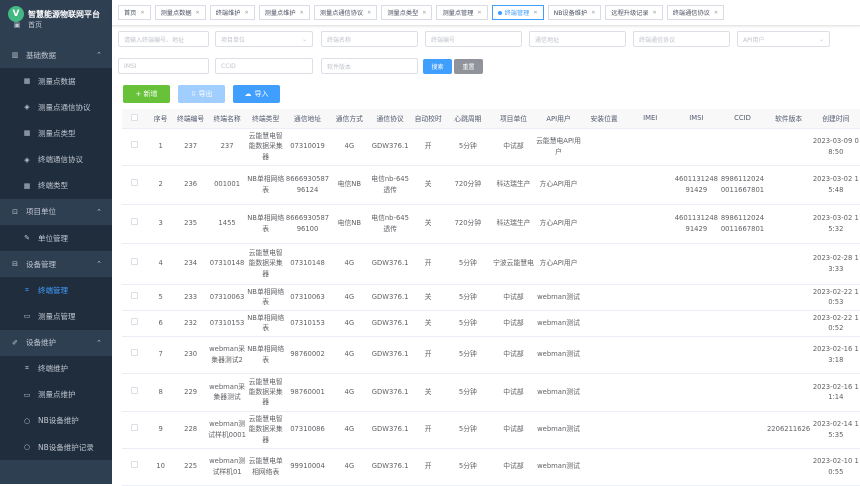 This screenshot has height=486, width=860. What do you see at coordinates (558, 119) in the screenshot?
I see `column-header: API用户` at bounding box center [558, 119].